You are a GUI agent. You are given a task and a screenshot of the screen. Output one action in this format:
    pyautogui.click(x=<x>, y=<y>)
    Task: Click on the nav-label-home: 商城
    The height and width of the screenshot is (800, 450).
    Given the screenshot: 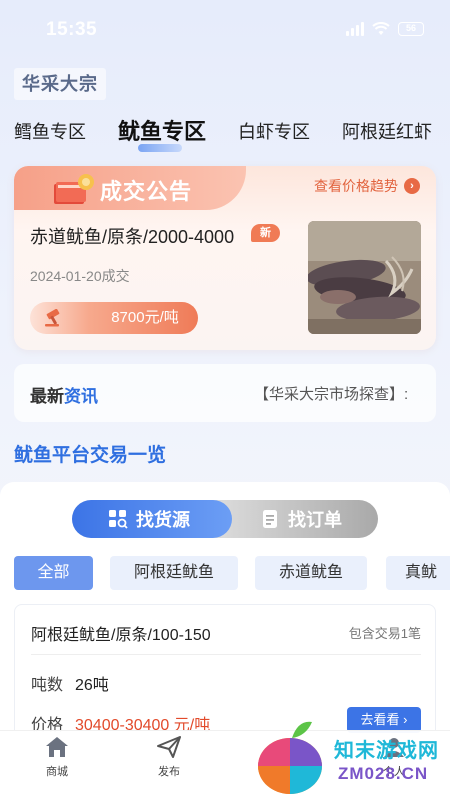 What is the action you would take?
    pyautogui.click(x=57, y=772)
    